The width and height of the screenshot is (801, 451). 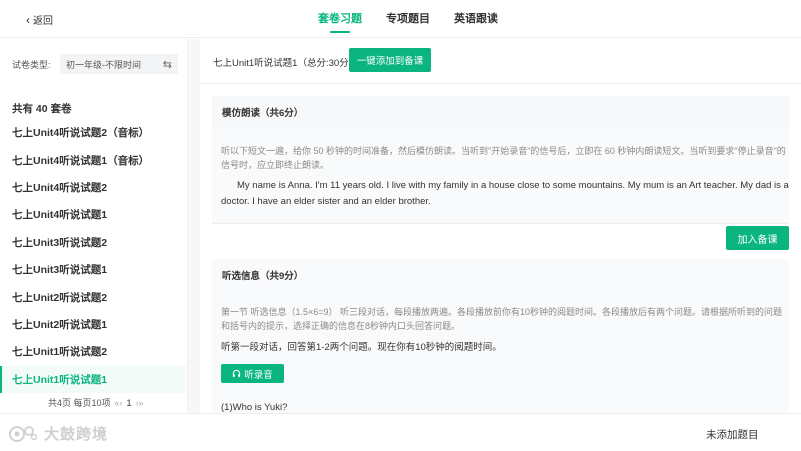 What do you see at coordinates (119, 403) in the screenshot?
I see `prev-page-button: «‹` at bounding box center [119, 403].